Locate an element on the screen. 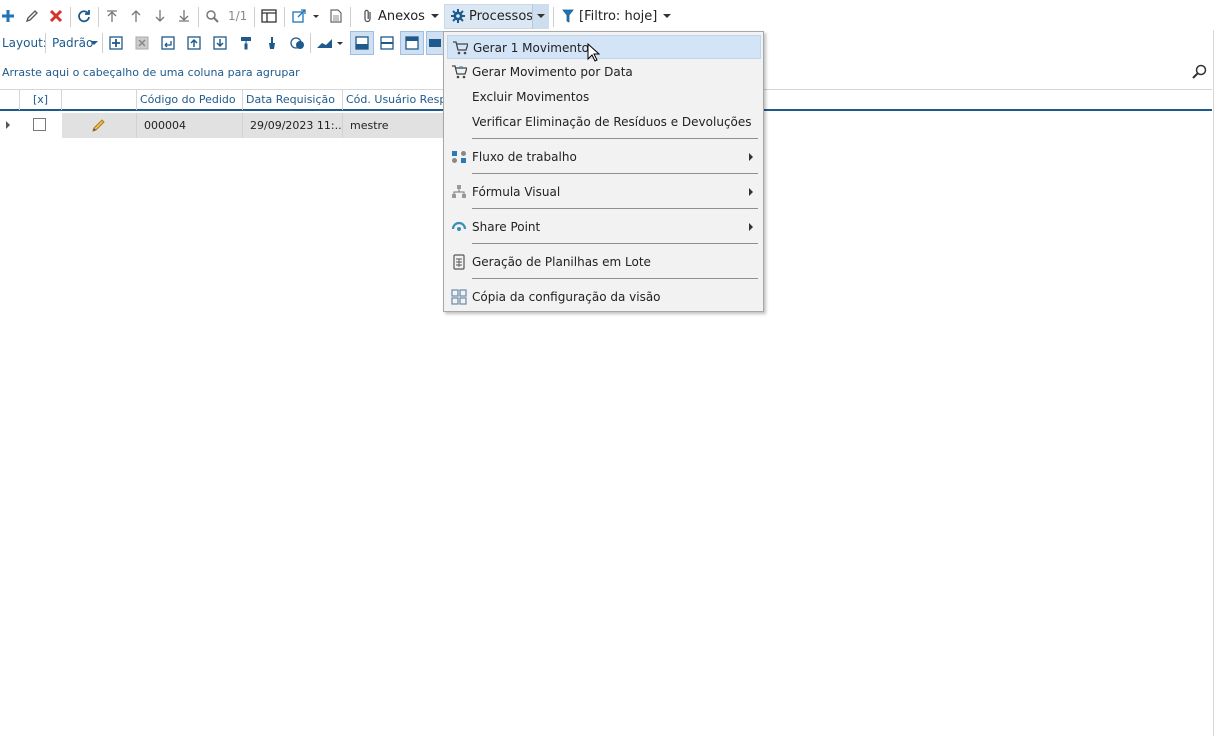  processos-dropdown-icon is located at coordinates (541, 16).